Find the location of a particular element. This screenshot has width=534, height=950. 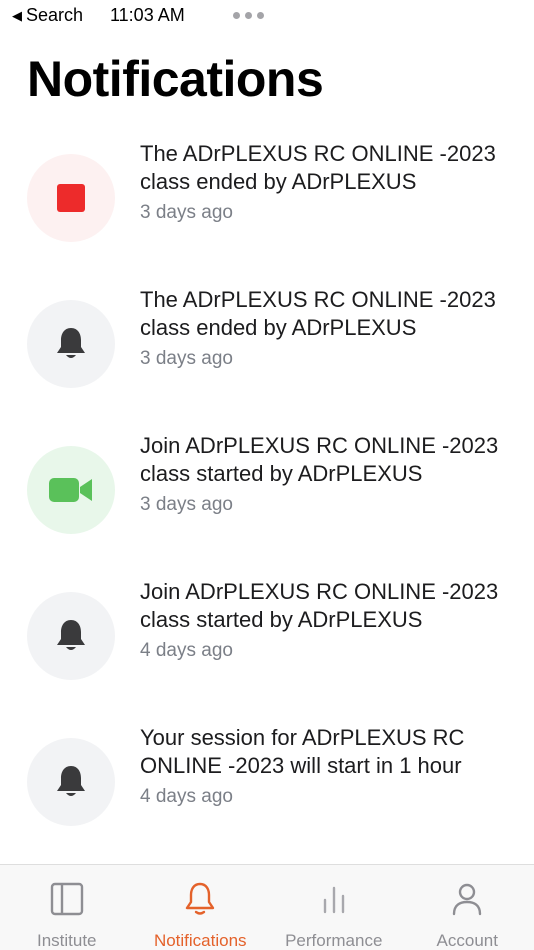

tab-institute: Institute is located at coordinates (67, 907).